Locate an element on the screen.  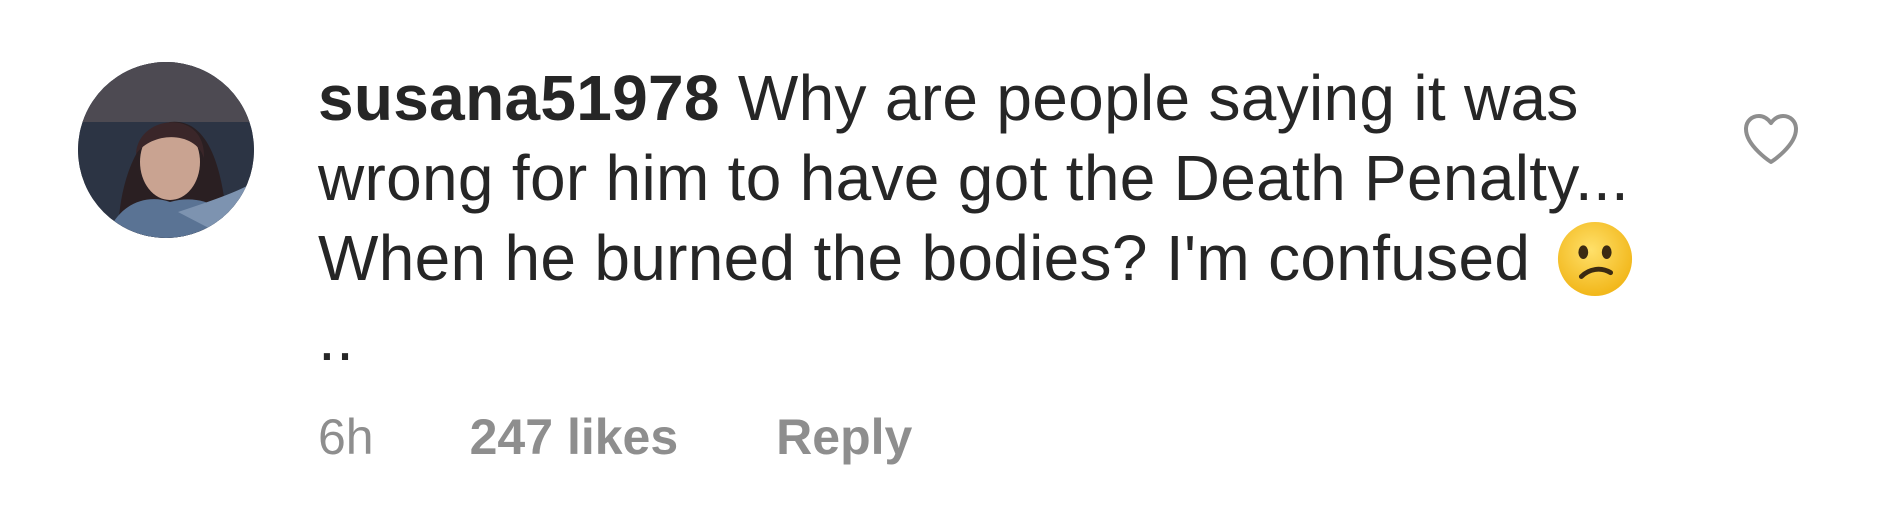
confused-face-icon is located at coordinates (1595, 259).